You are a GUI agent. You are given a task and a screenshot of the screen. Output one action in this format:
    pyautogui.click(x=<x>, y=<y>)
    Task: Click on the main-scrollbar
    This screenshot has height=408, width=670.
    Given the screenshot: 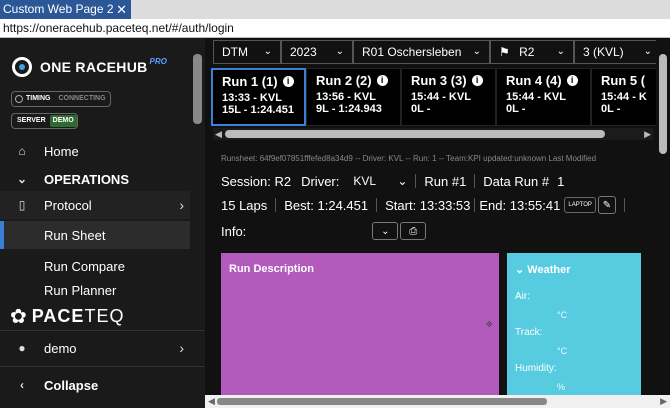 What is the action you would take?
    pyautogui.click(x=663, y=217)
    